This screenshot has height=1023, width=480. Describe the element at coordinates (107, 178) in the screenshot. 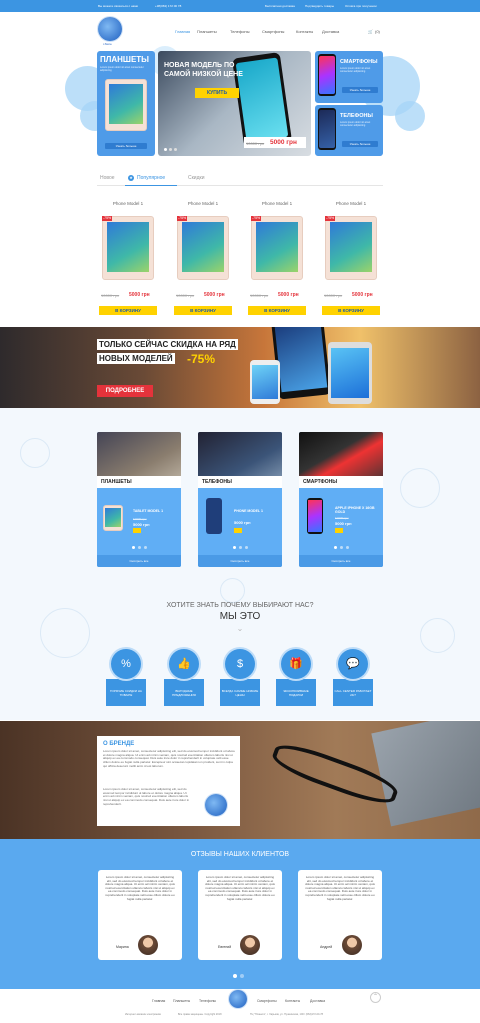

I see `tab-new: Новое` at that location.